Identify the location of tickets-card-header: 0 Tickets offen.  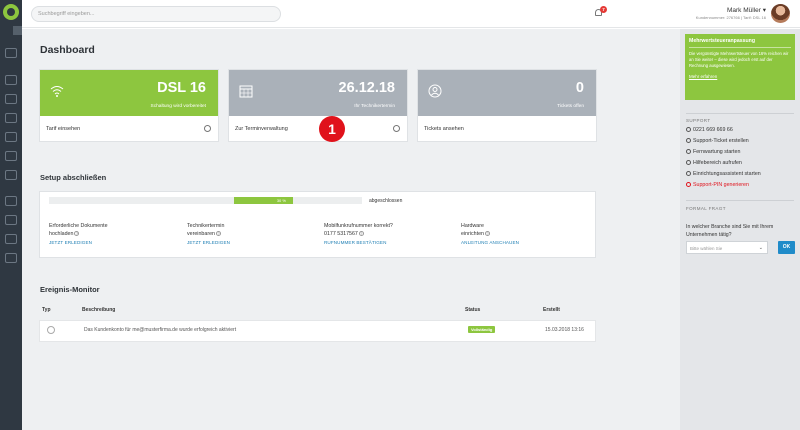
(507, 93).